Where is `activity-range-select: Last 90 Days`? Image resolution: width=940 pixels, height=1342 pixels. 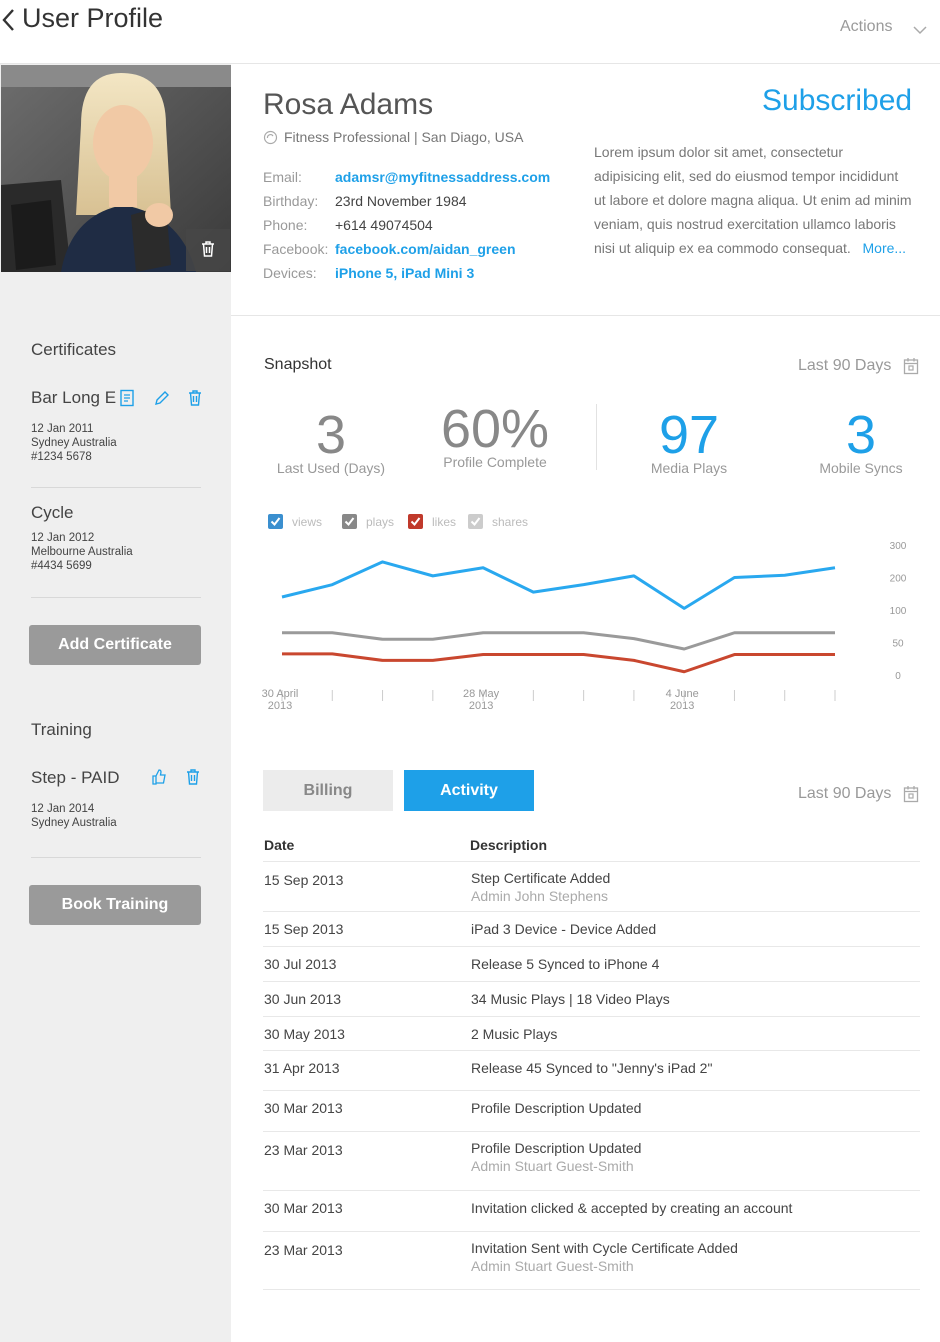
activity-range-select: Last 90 Days is located at coordinates (844, 794).